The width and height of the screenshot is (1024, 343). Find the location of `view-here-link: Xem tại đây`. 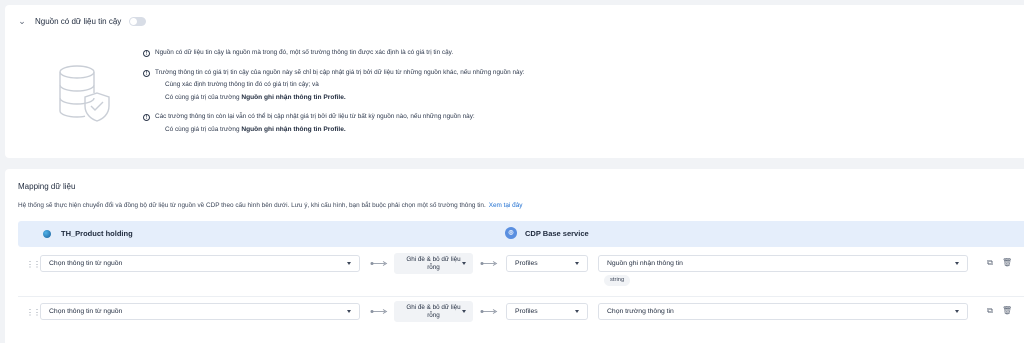

view-here-link: Xem tại đây is located at coordinates (506, 205).